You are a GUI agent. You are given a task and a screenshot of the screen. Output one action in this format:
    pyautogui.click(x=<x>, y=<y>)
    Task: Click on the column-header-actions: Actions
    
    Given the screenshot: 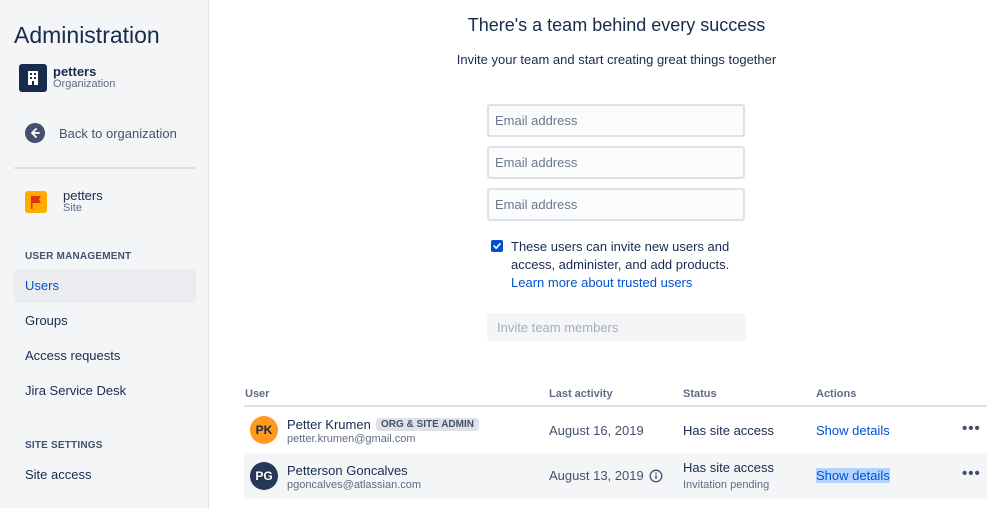 What is the action you would take?
    pyautogui.click(x=836, y=394)
    